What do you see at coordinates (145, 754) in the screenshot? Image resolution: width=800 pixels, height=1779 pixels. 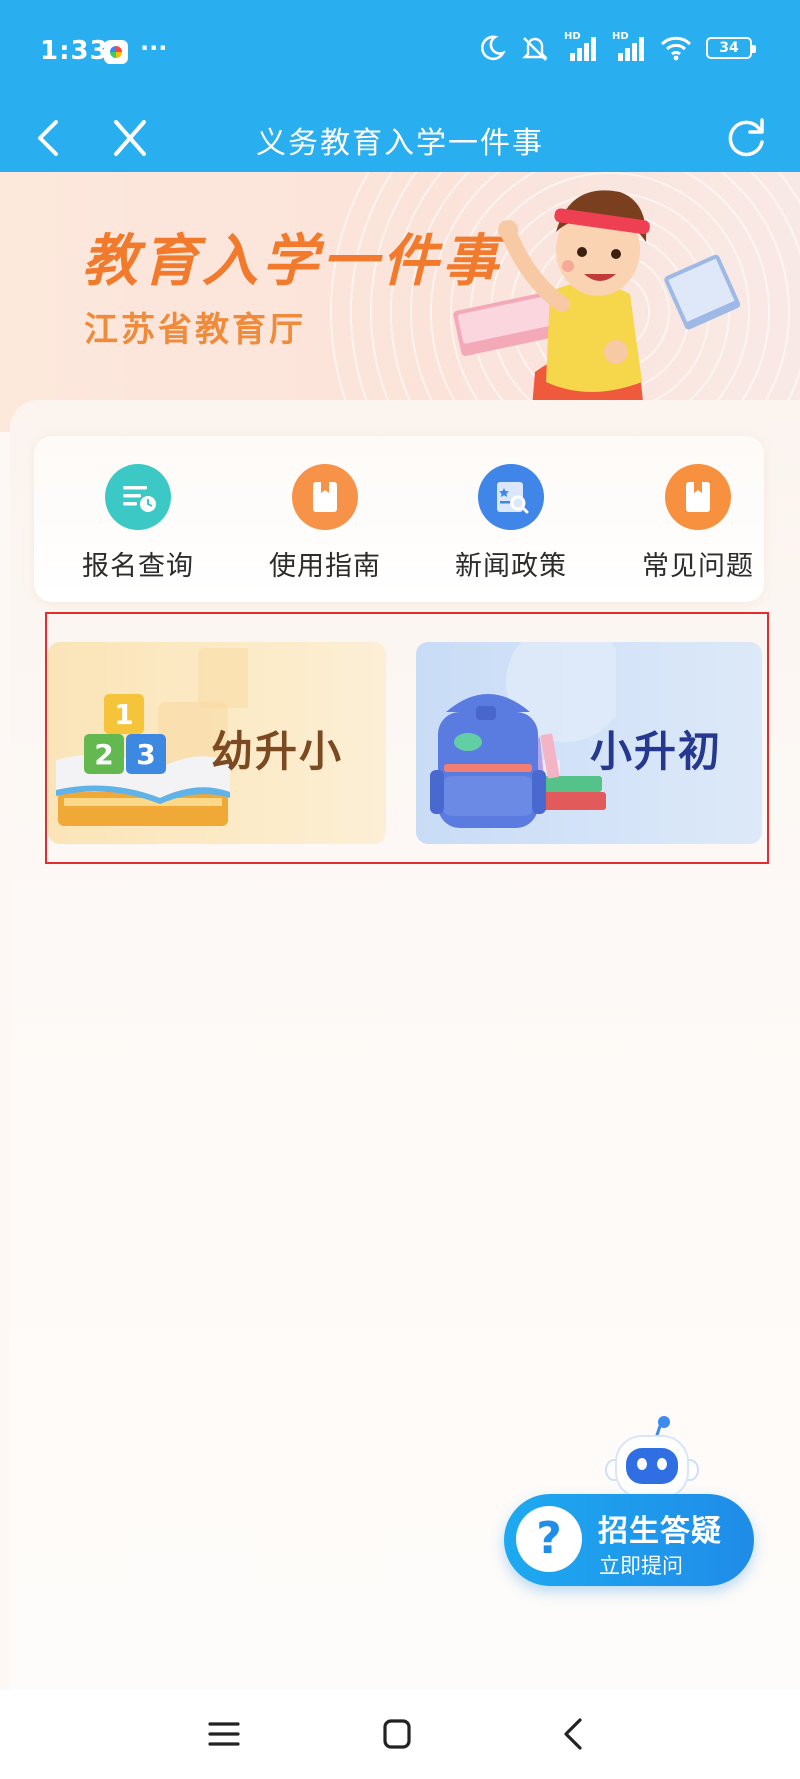 I see `block-digit: 3` at bounding box center [145, 754].